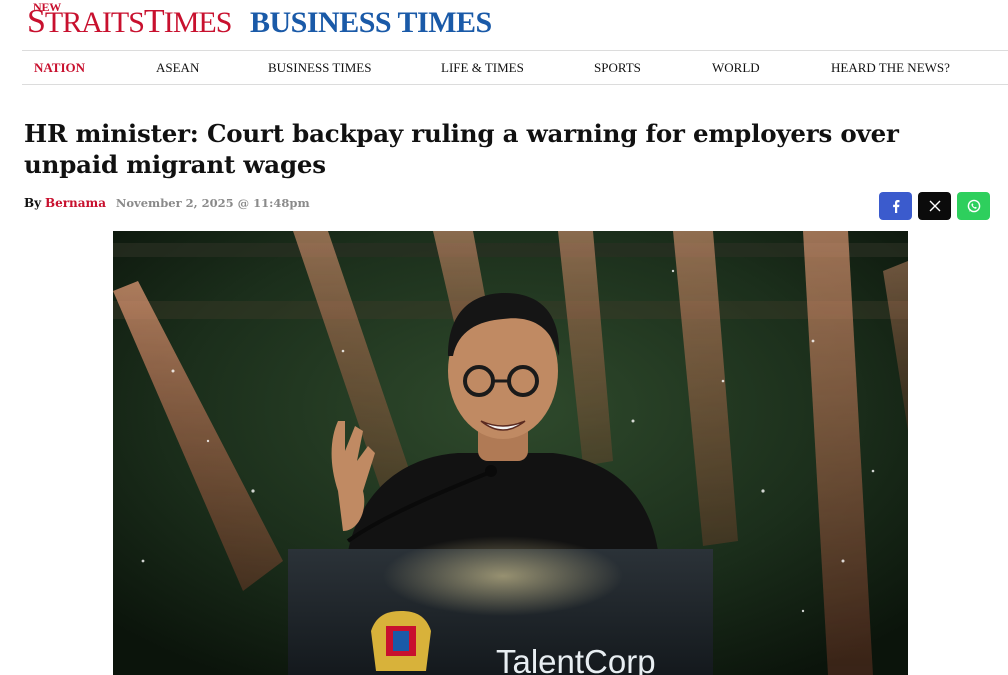  Describe the element at coordinates (212, 203) in the screenshot. I see `byline-date: November 2, 2025 @ 11:48pm` at that location.